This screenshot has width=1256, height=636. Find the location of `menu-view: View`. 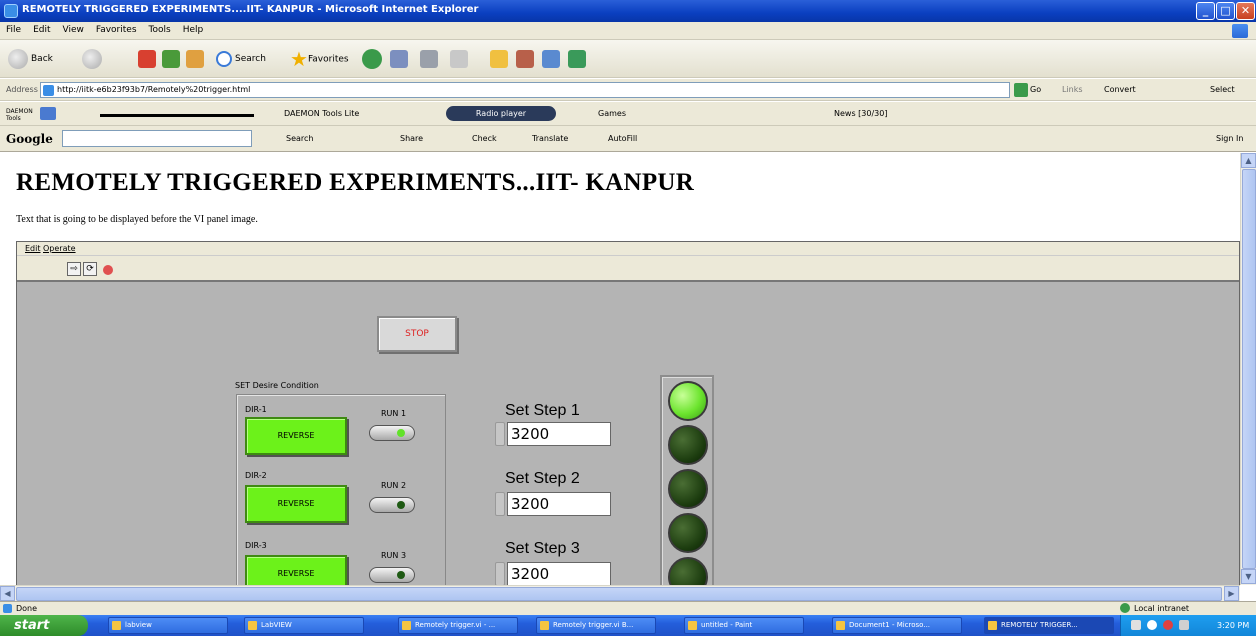

menu-view: View is located at coordinates (73, 30).